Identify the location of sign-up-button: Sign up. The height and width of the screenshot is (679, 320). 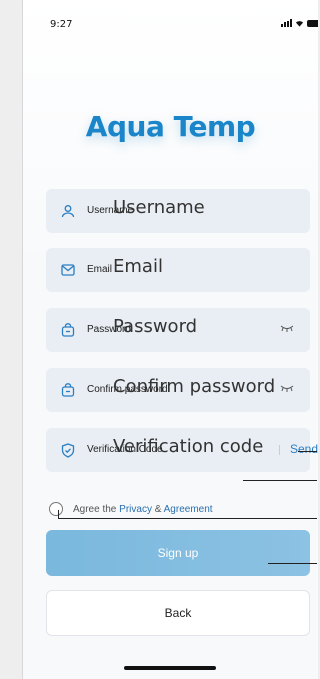
(178, 553).